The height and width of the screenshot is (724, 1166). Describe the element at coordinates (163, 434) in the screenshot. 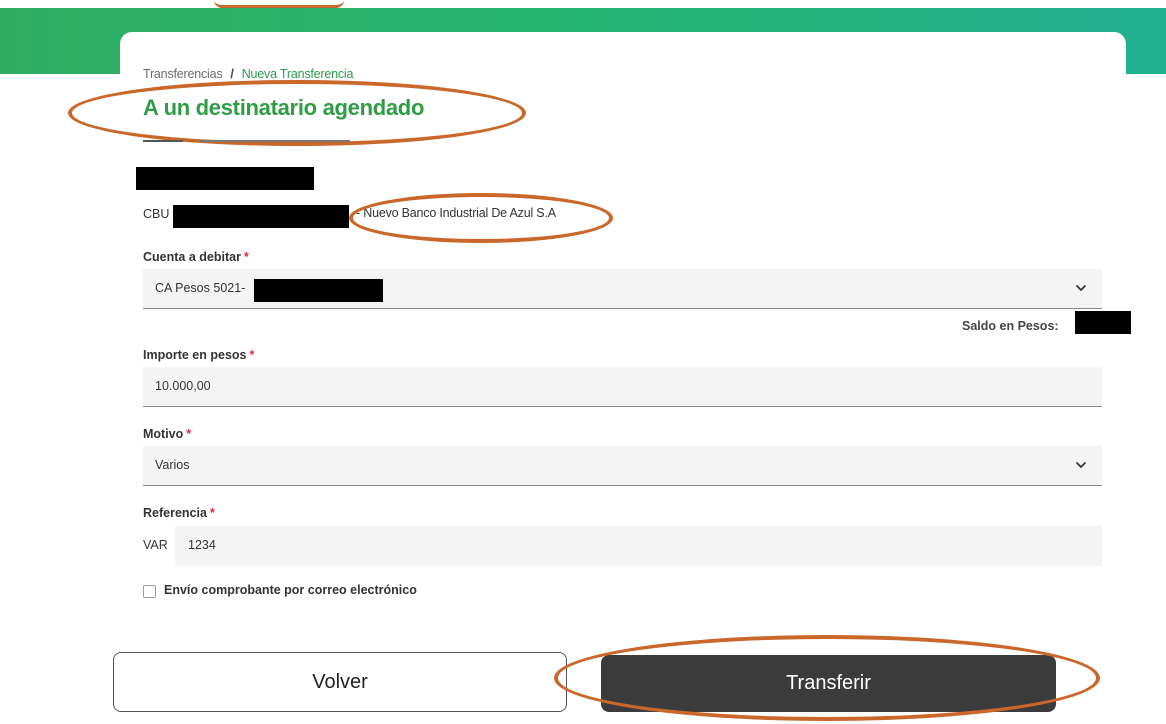

I see `reason-label-text: Motivo` at that location.